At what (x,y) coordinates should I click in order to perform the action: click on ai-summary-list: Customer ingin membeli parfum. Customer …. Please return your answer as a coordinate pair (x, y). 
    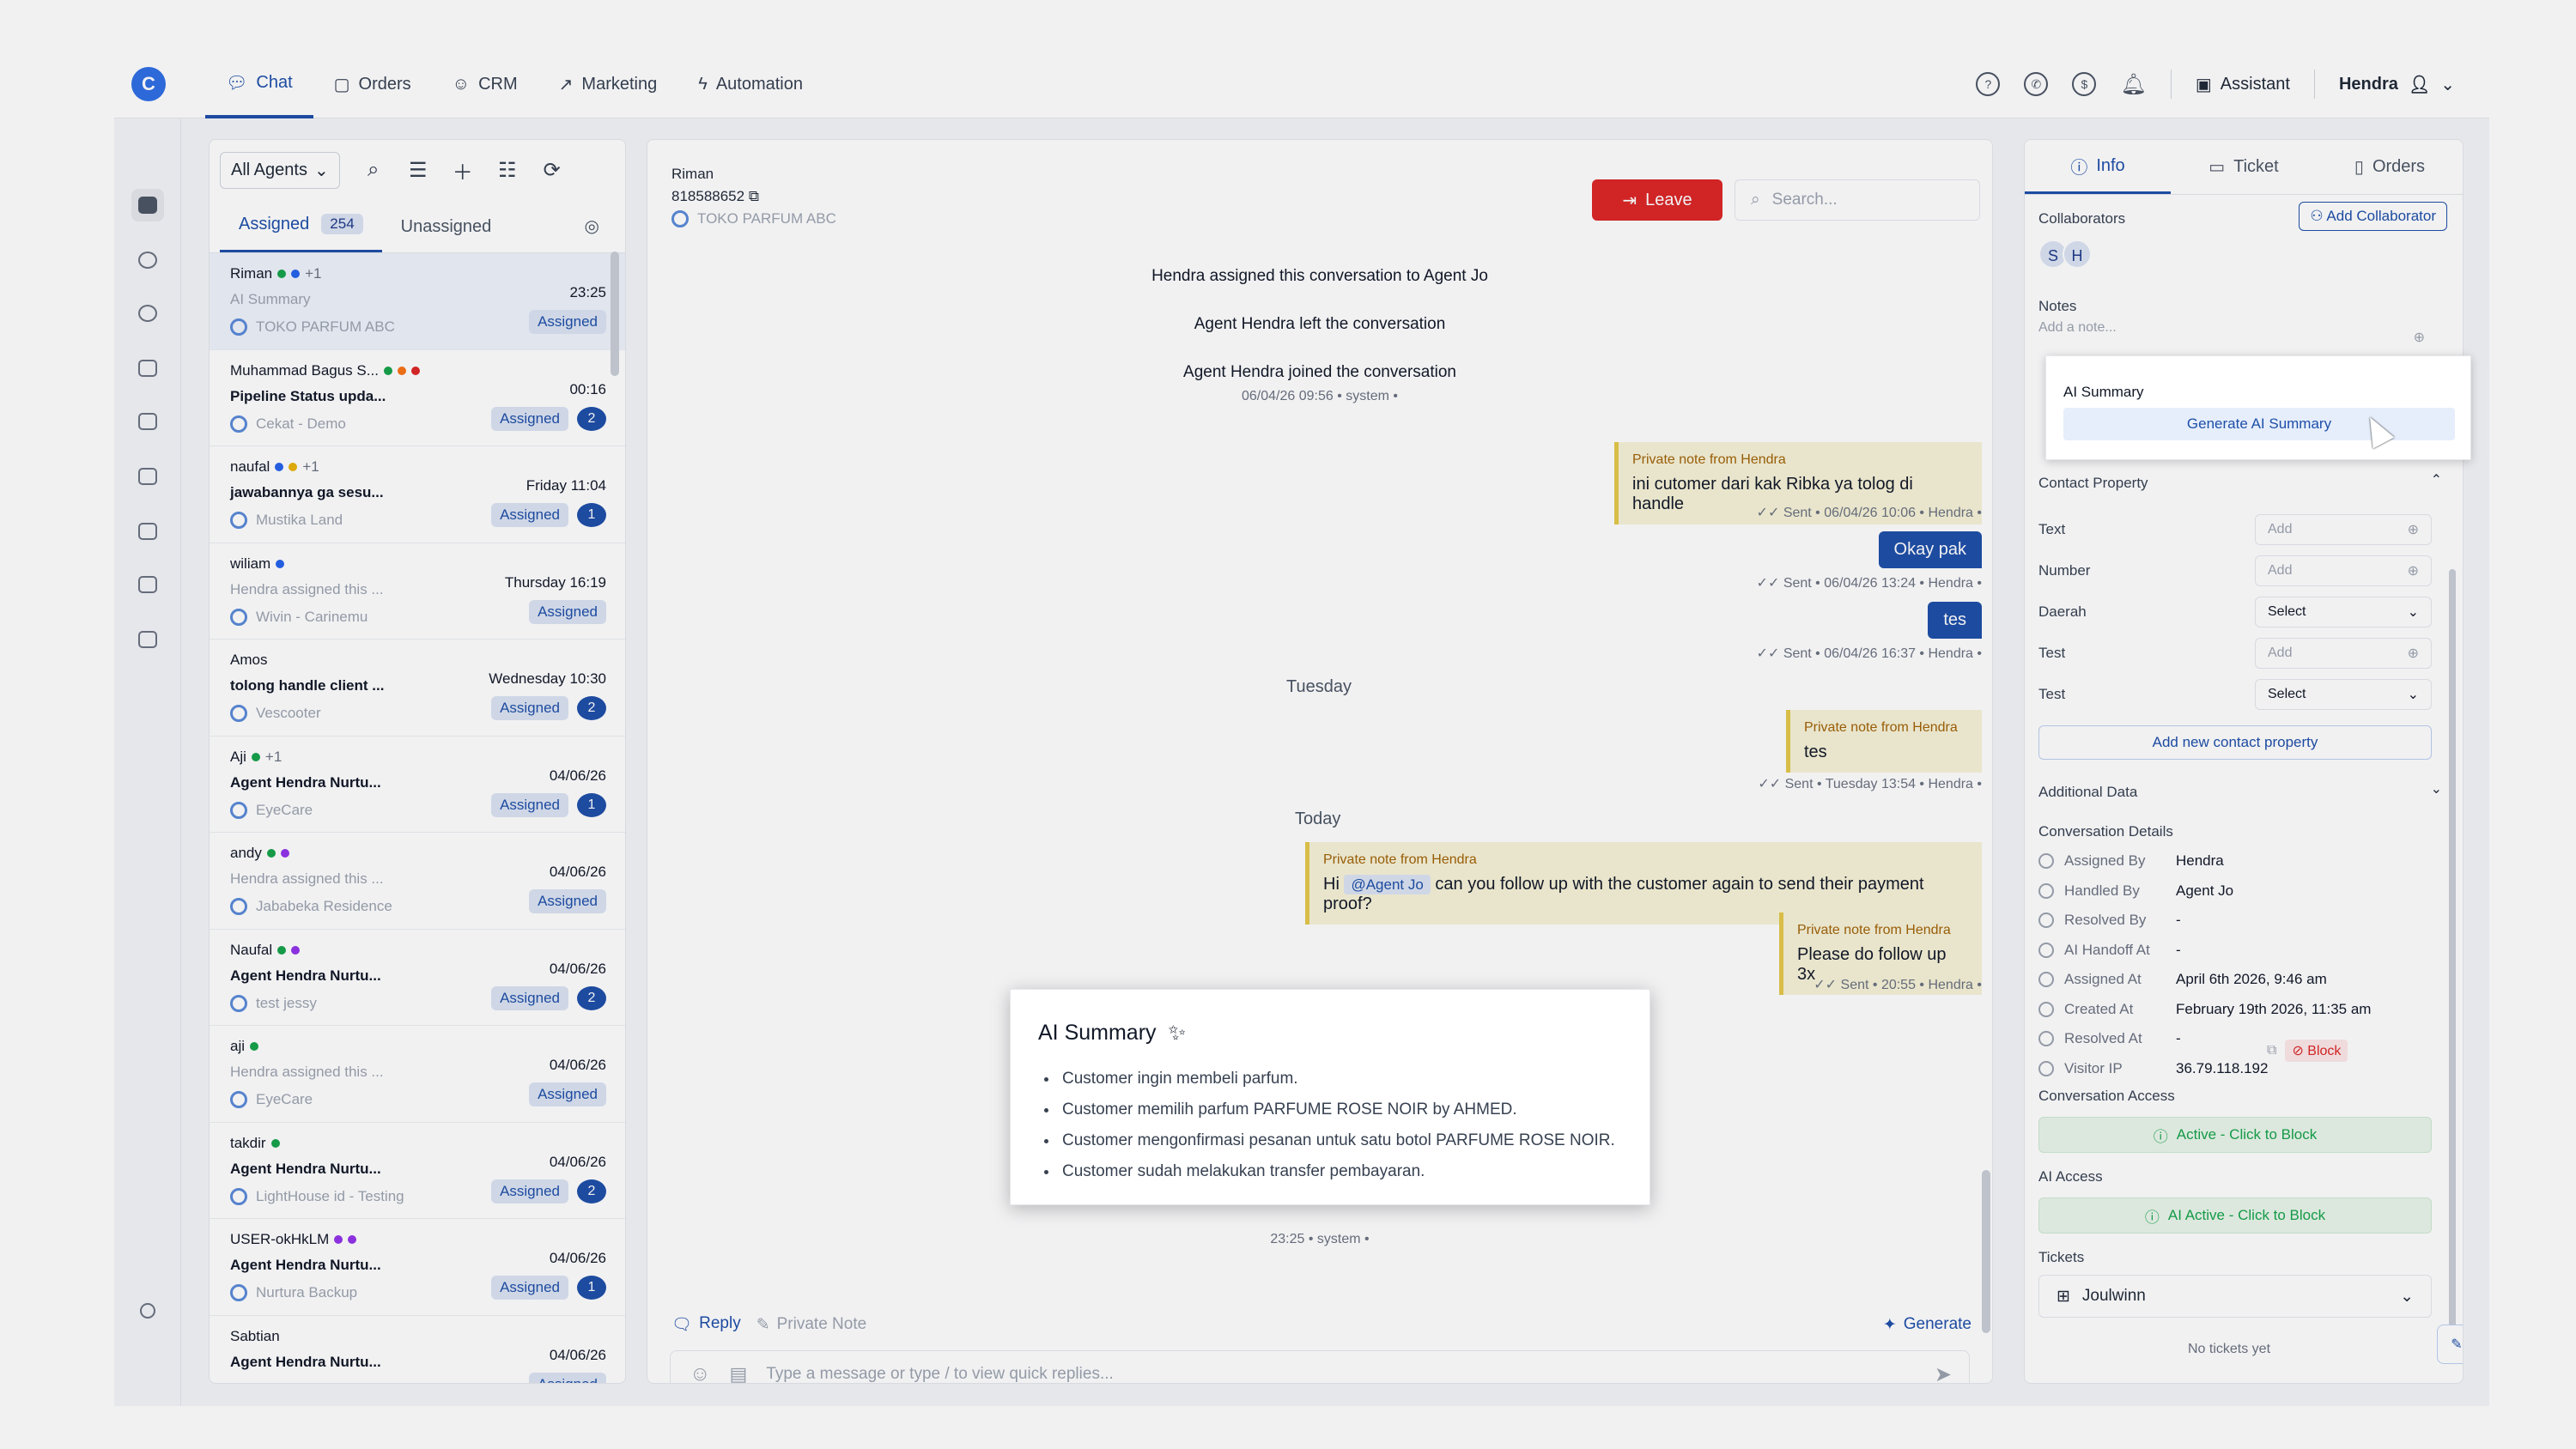
    Looking at the image, I should click on (1337, 1125).